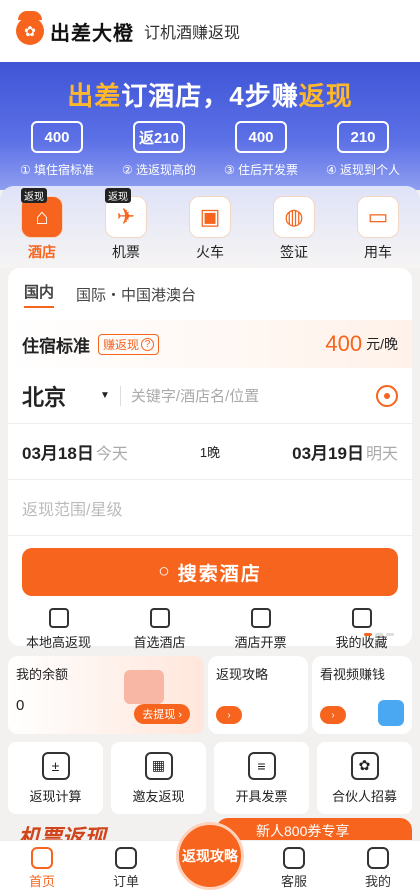 The width and height of the screenshot is (420, 896). I want to click on user-icon, so click(378, 858).